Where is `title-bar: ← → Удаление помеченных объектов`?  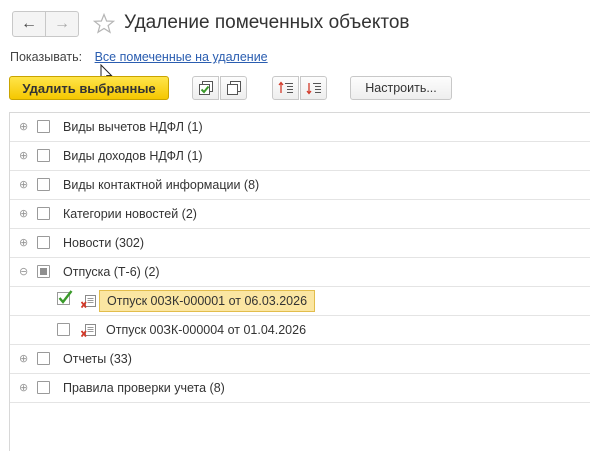 title-bar: ← → Удаление помеченных объектов is located at coordinates (295, 22).